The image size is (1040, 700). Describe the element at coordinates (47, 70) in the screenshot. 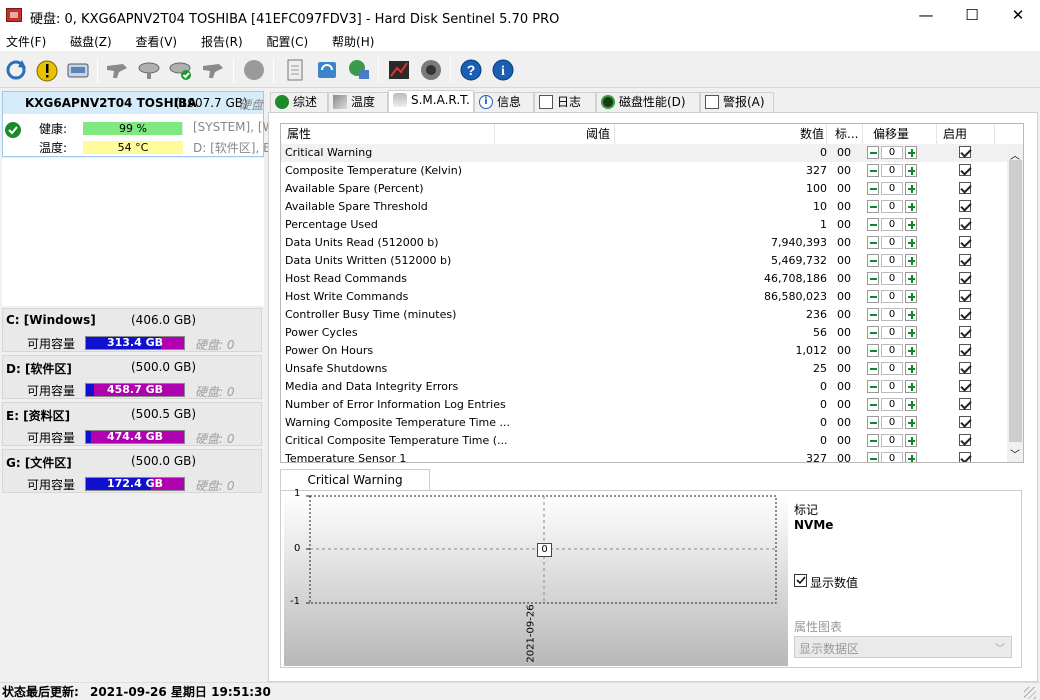

I see `warning-icon` at that location.